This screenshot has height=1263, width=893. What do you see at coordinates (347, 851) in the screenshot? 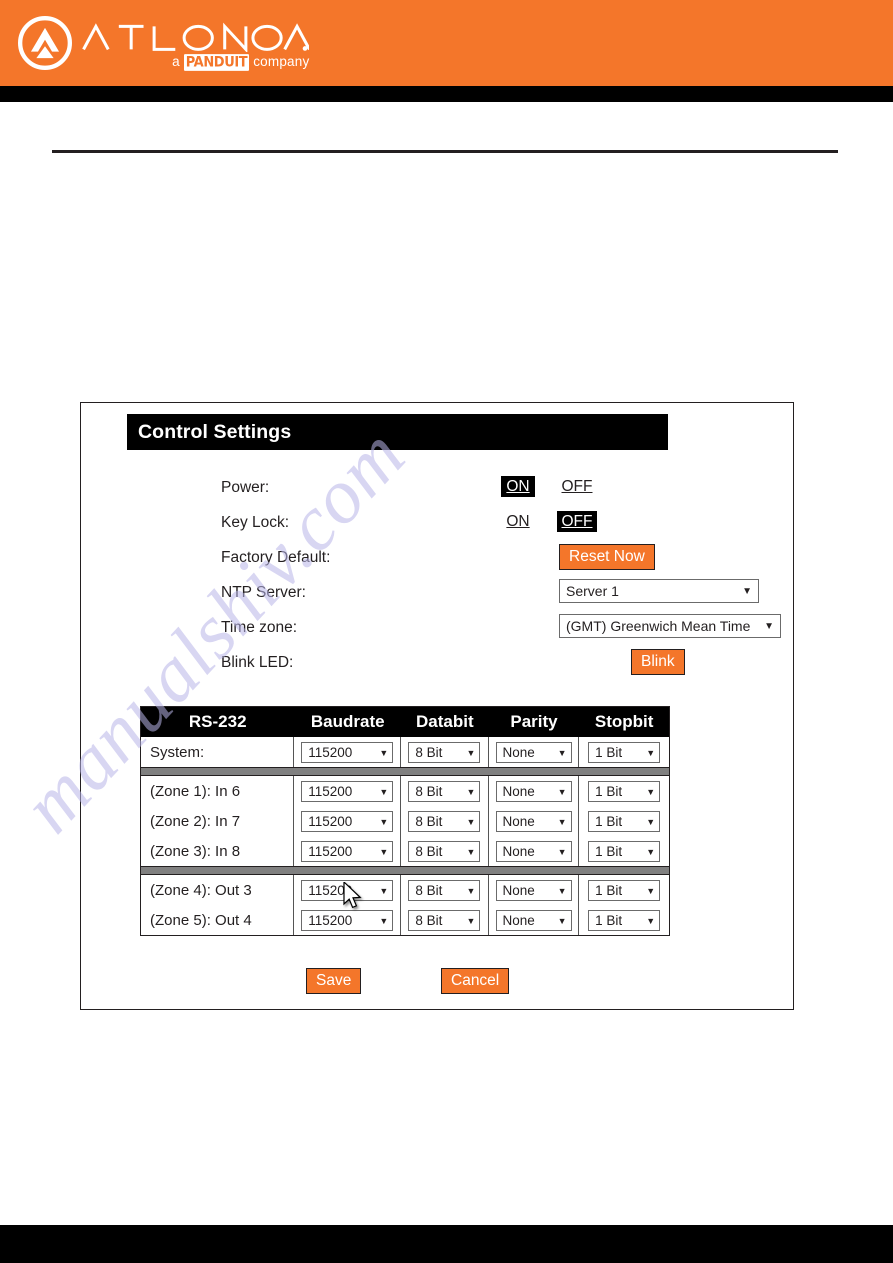
I see `zone3-baudrate-select: 115200 ▼` at bounding box center [347, 851].